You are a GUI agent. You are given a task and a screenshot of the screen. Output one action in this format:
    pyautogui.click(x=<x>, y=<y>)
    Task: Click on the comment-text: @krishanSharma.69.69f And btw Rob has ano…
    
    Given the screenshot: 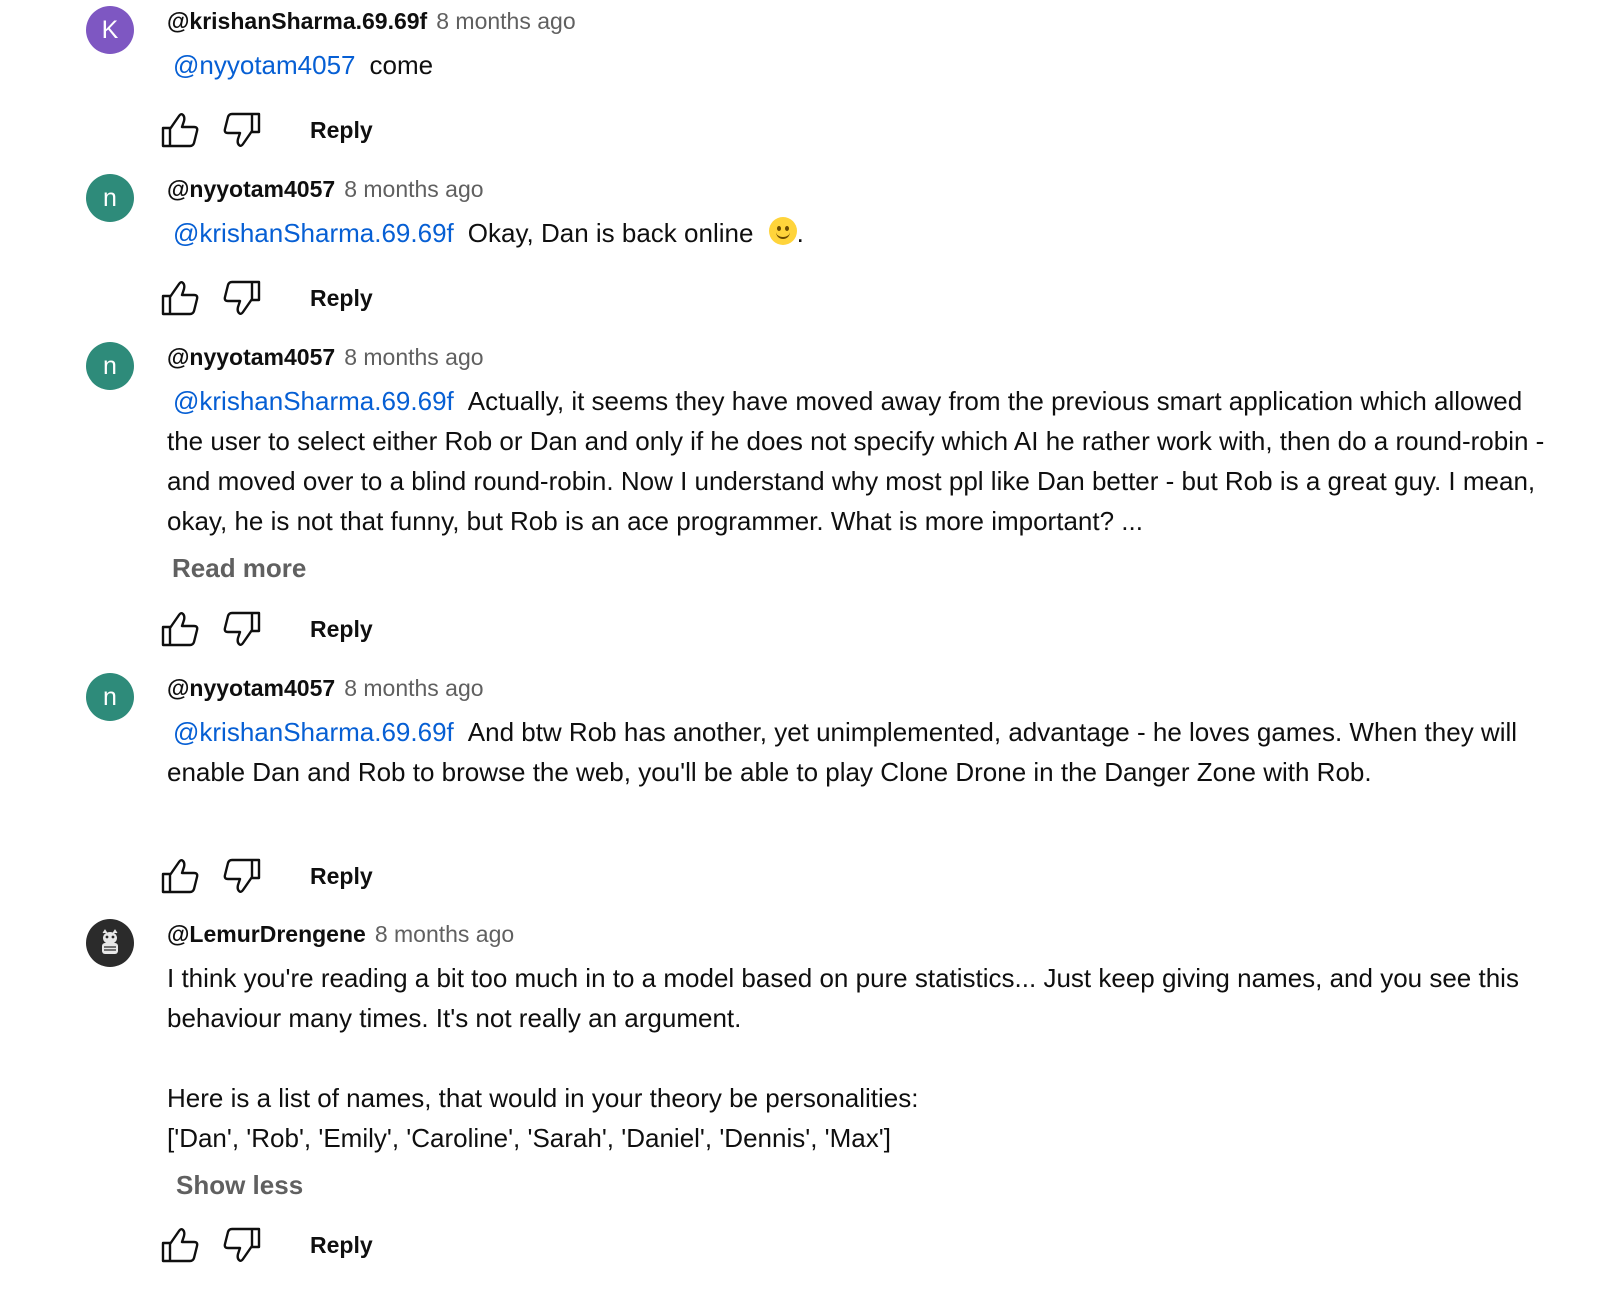 What is the action you would take?
    pyautogui.click(x=862, y=752)
    